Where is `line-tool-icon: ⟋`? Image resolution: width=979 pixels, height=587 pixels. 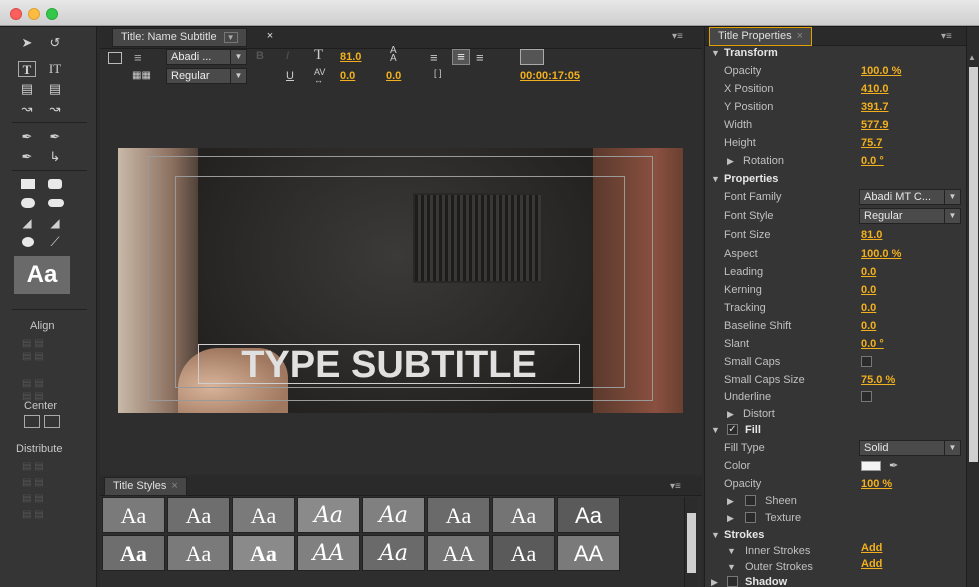
line-tool-icon: ⟋ is located at coordinates (55, 242).